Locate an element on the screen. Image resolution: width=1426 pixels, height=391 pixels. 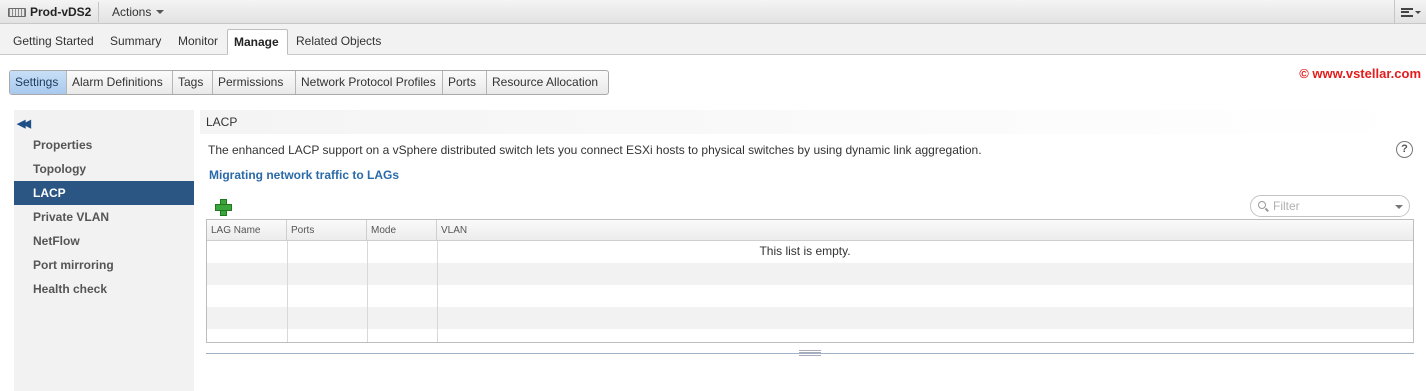
column-header-vlan: VLAN is located at coordinates (925, 230).